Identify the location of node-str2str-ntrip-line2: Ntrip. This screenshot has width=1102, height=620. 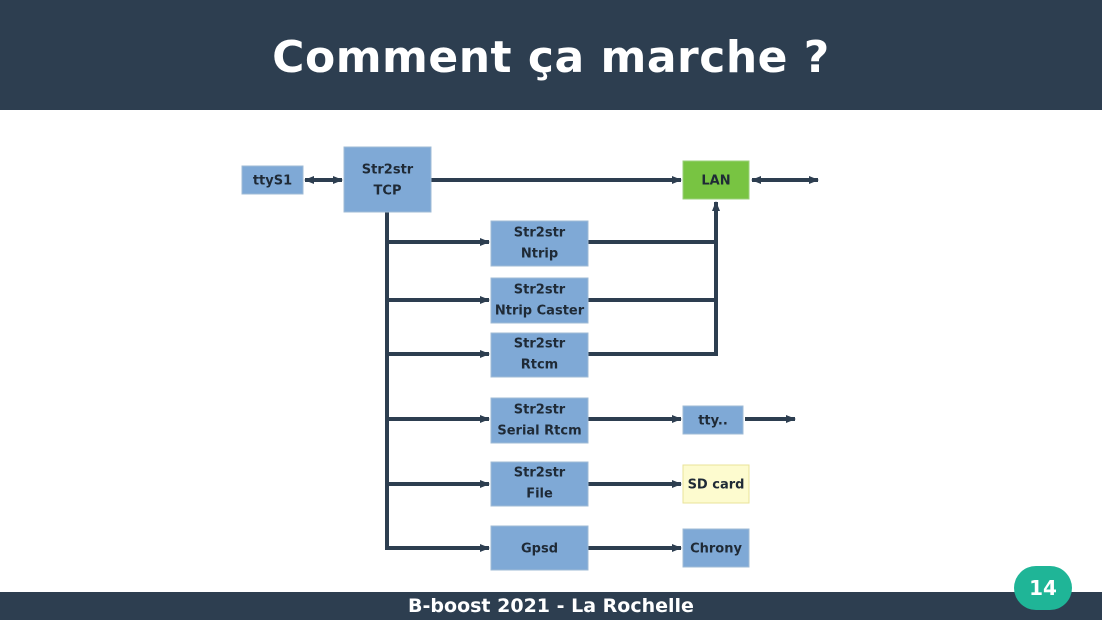
(539, 254).